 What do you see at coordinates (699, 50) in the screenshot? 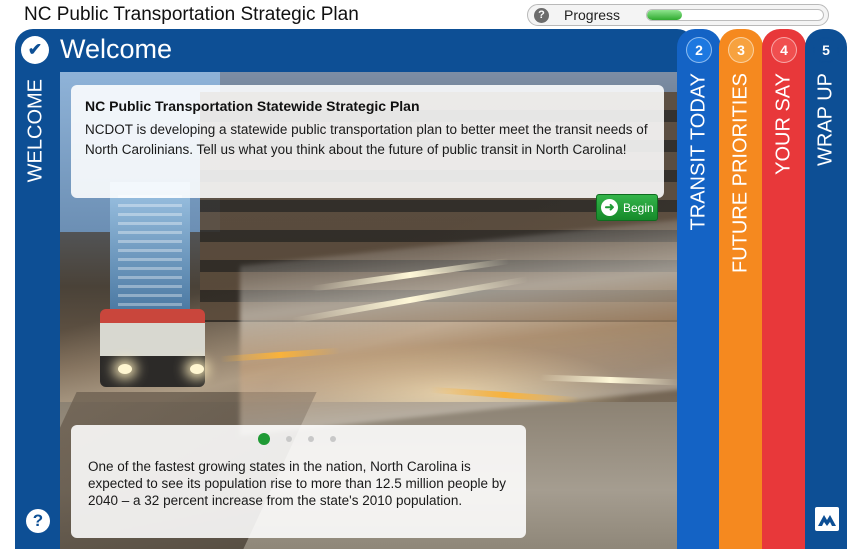
I see `tab-number: 2` at bounding box center [699, 50].